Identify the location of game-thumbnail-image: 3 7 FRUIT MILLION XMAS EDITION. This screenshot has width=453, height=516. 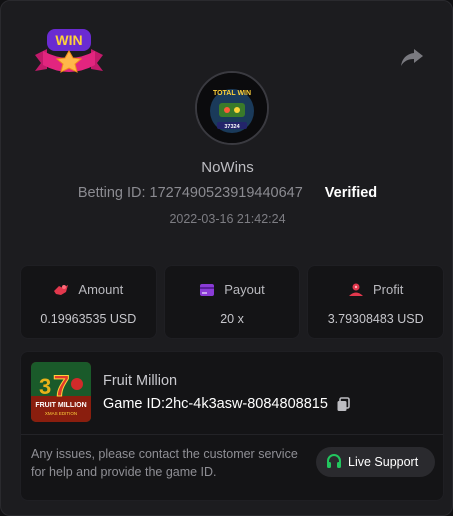
(61, 392).